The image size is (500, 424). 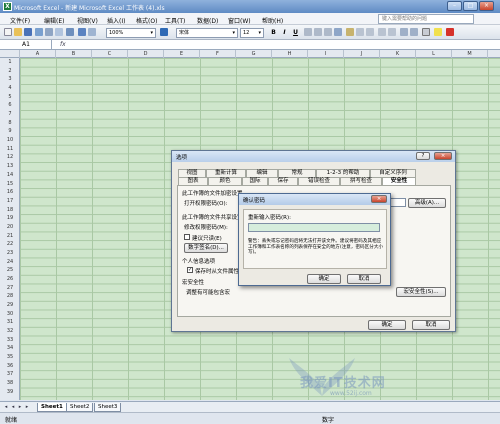 I want to click on row-header: 26, so click(x=10, y=279).